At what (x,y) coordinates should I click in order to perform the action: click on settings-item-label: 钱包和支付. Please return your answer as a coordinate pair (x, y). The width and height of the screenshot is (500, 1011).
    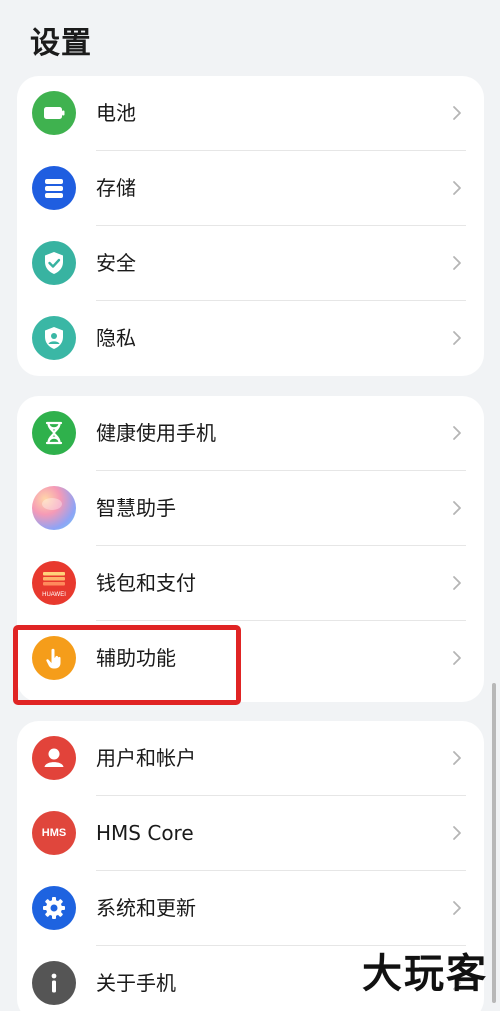
    Looking at the image, I should click on (146, 583).